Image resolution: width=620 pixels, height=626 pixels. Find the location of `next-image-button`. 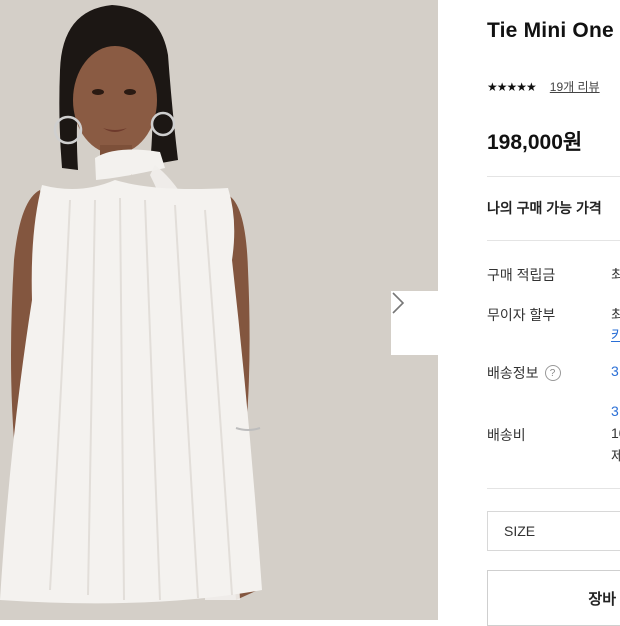

next-image-button is located at coordinates (414, 323).